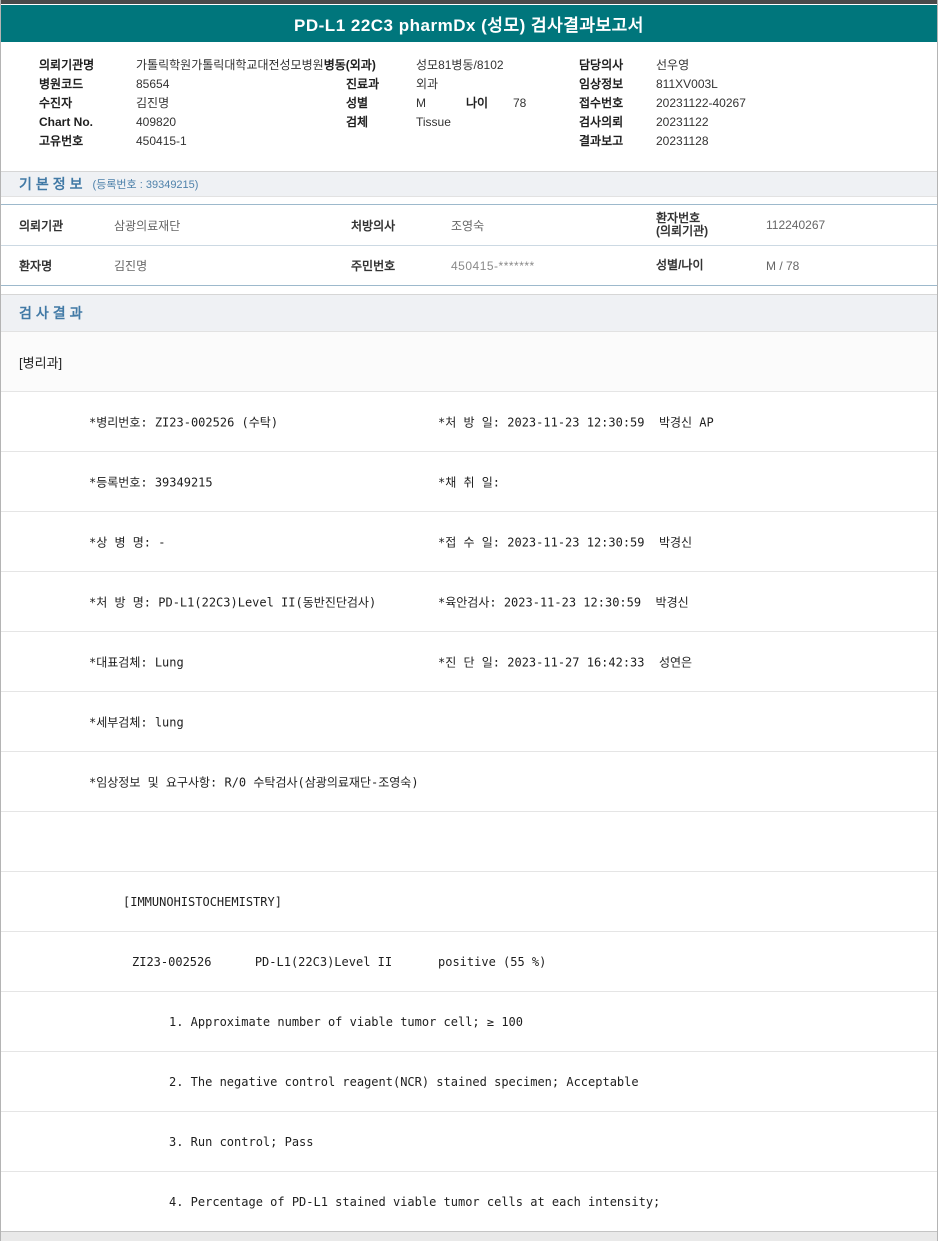  I want to click on test-result-title: 검사결과, so click(53, 313).